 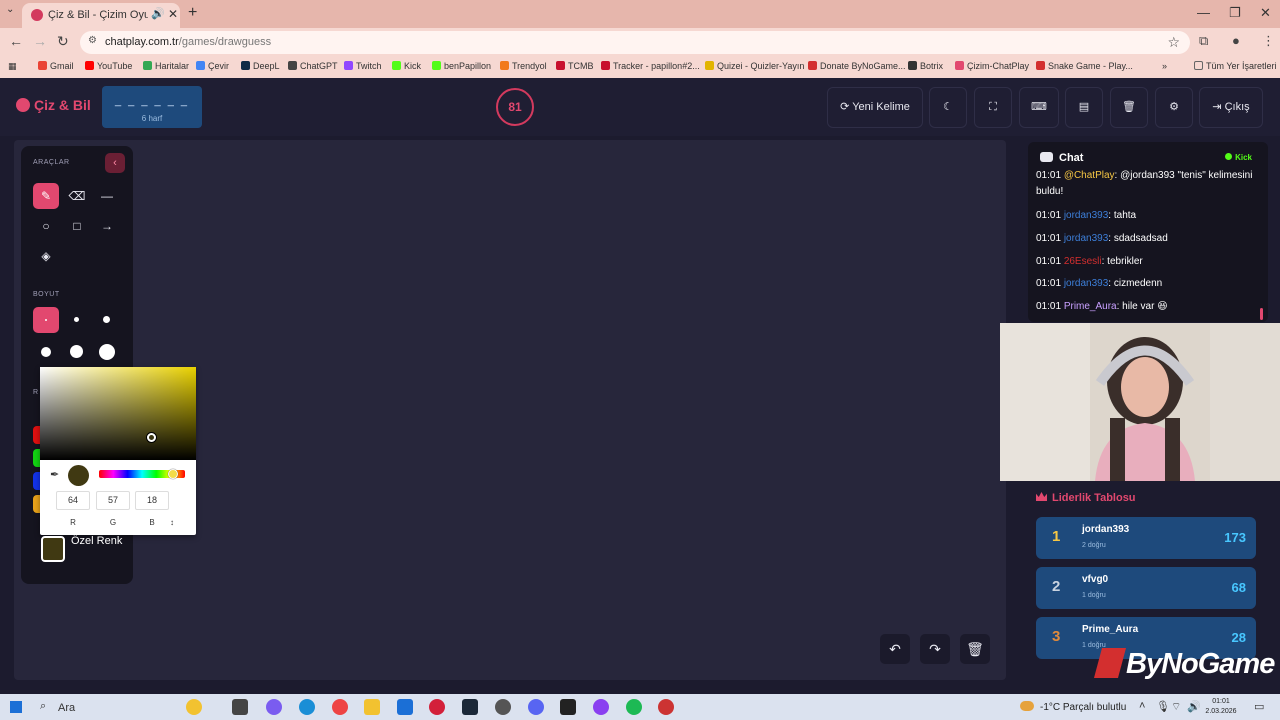 What do you see at coordinates (1261, 314) in the screenshot?
I see `chat-scrollbar` at bounding box center [1261, 314].